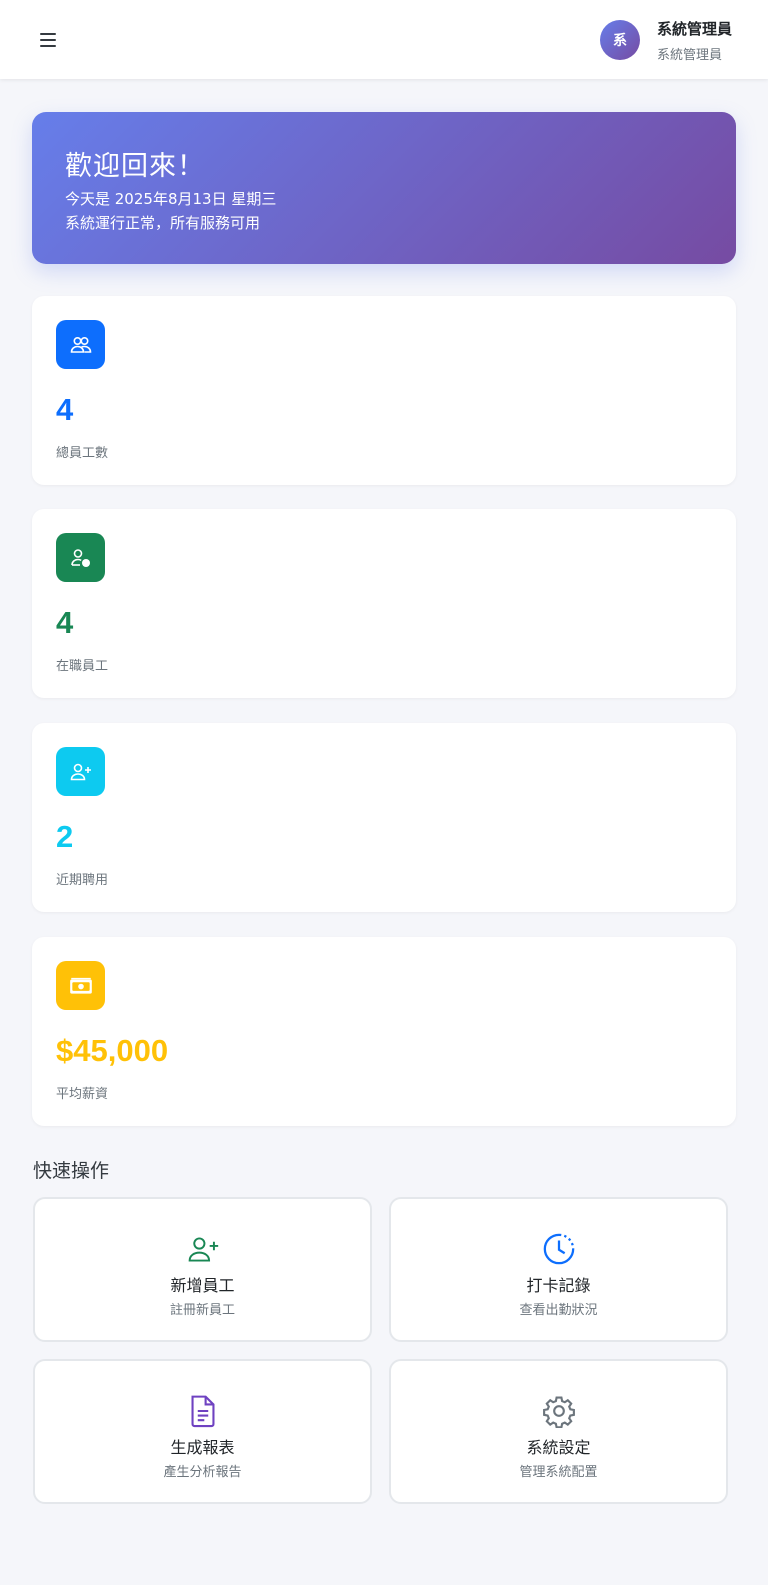 The image size is (768, 1585). I want to click on system-settings-button: 系統設定 管理系統配置, so click(558, 1431).